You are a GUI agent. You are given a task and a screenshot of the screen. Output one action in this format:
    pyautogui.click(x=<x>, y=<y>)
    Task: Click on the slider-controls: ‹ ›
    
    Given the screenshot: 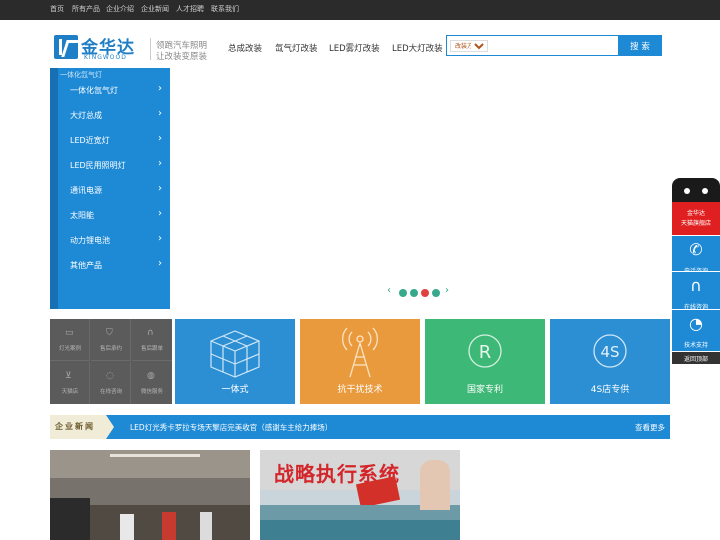 What is the action you would take?
    pyautogui.click(x=421, y=292)
    